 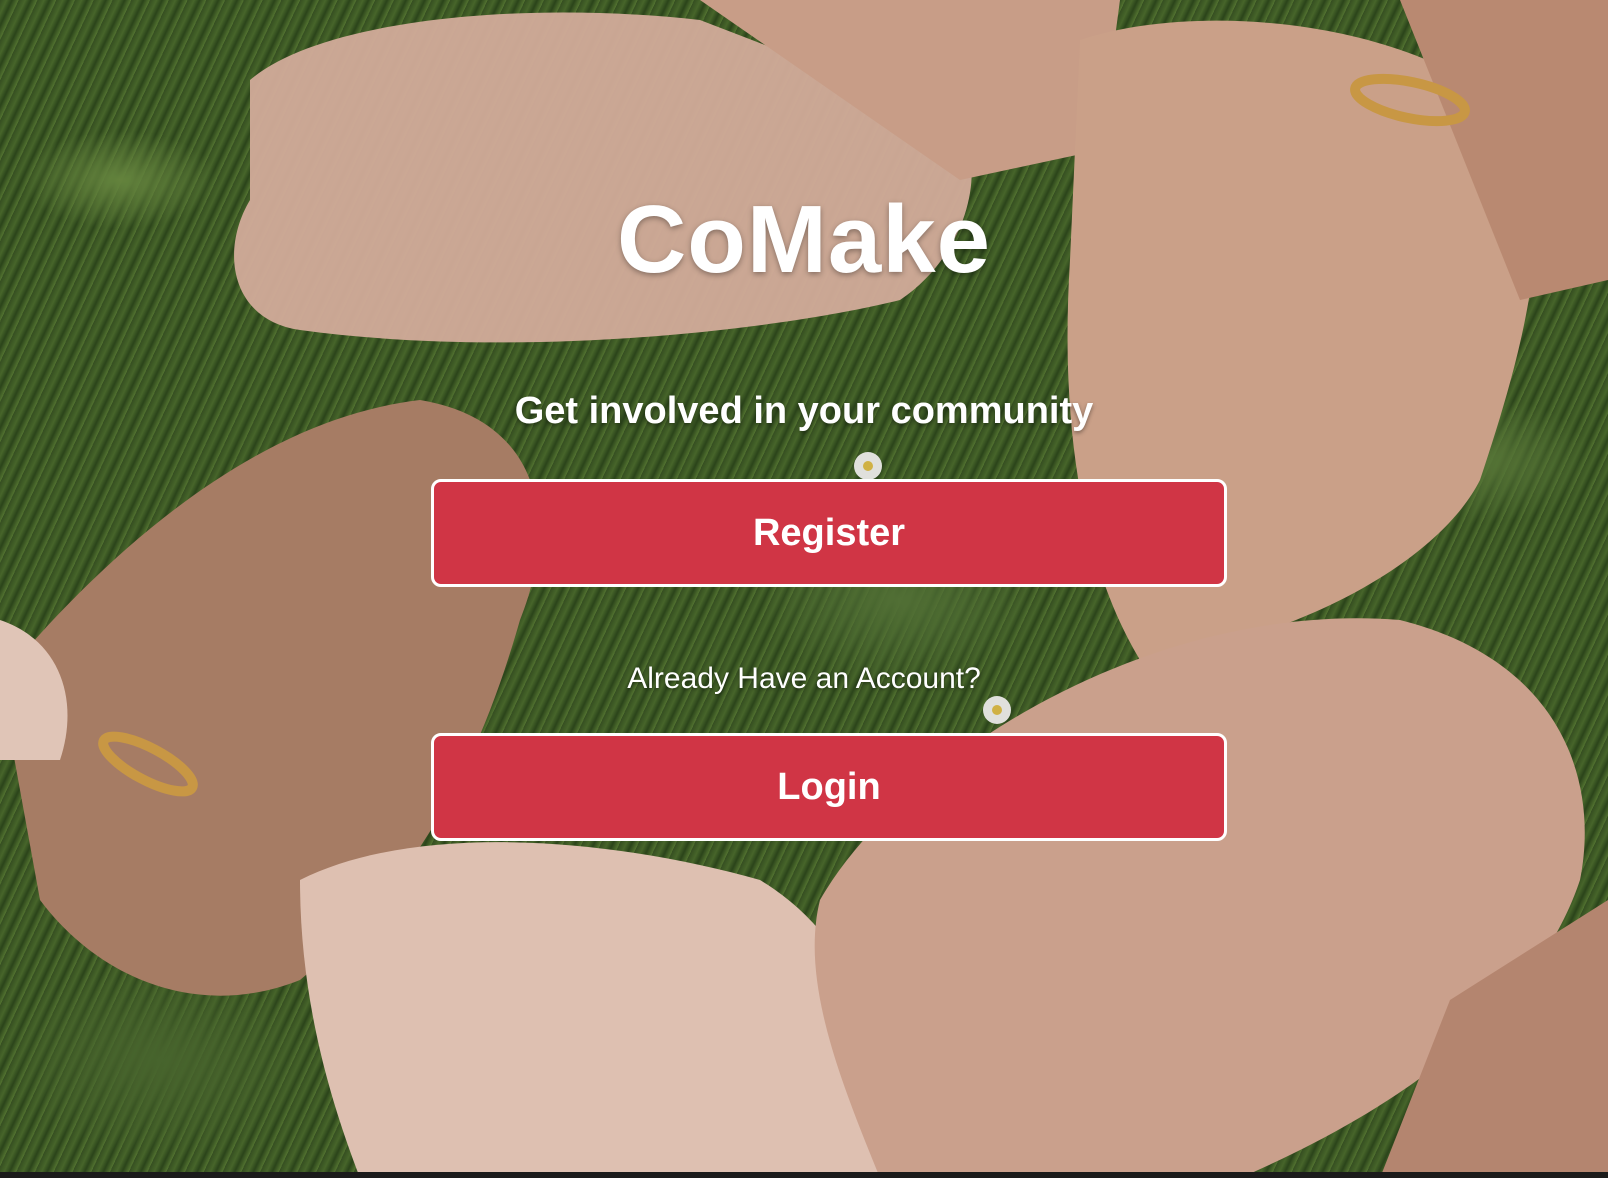 I want to click on already-have-account-text: Already Have an Account?, so click(x=804, y=678).